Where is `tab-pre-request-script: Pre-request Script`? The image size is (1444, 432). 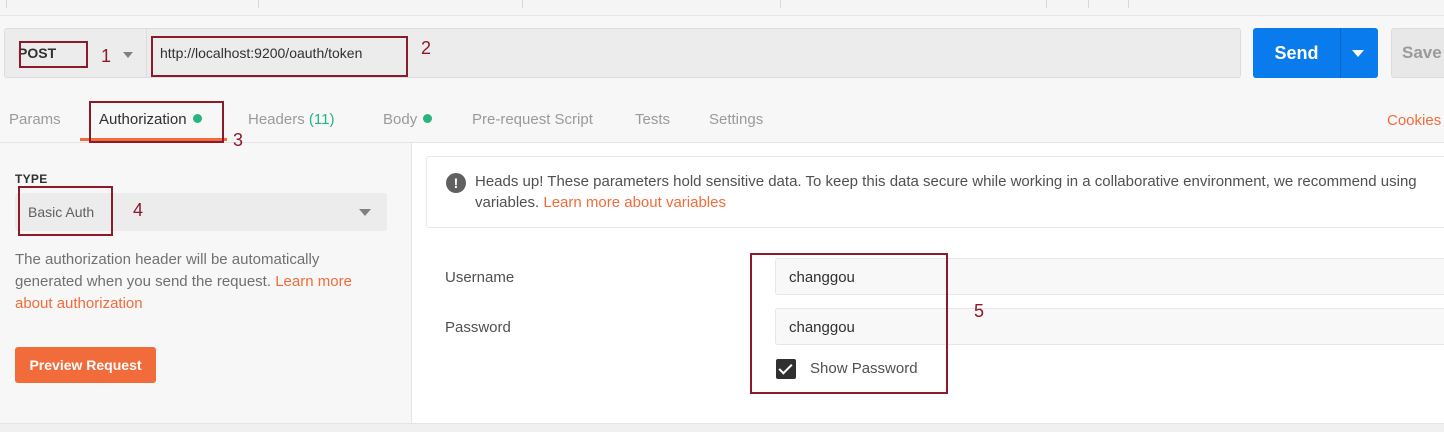
tab-pre-request-script: Pre-request Script is located at coordinates (532, 119).